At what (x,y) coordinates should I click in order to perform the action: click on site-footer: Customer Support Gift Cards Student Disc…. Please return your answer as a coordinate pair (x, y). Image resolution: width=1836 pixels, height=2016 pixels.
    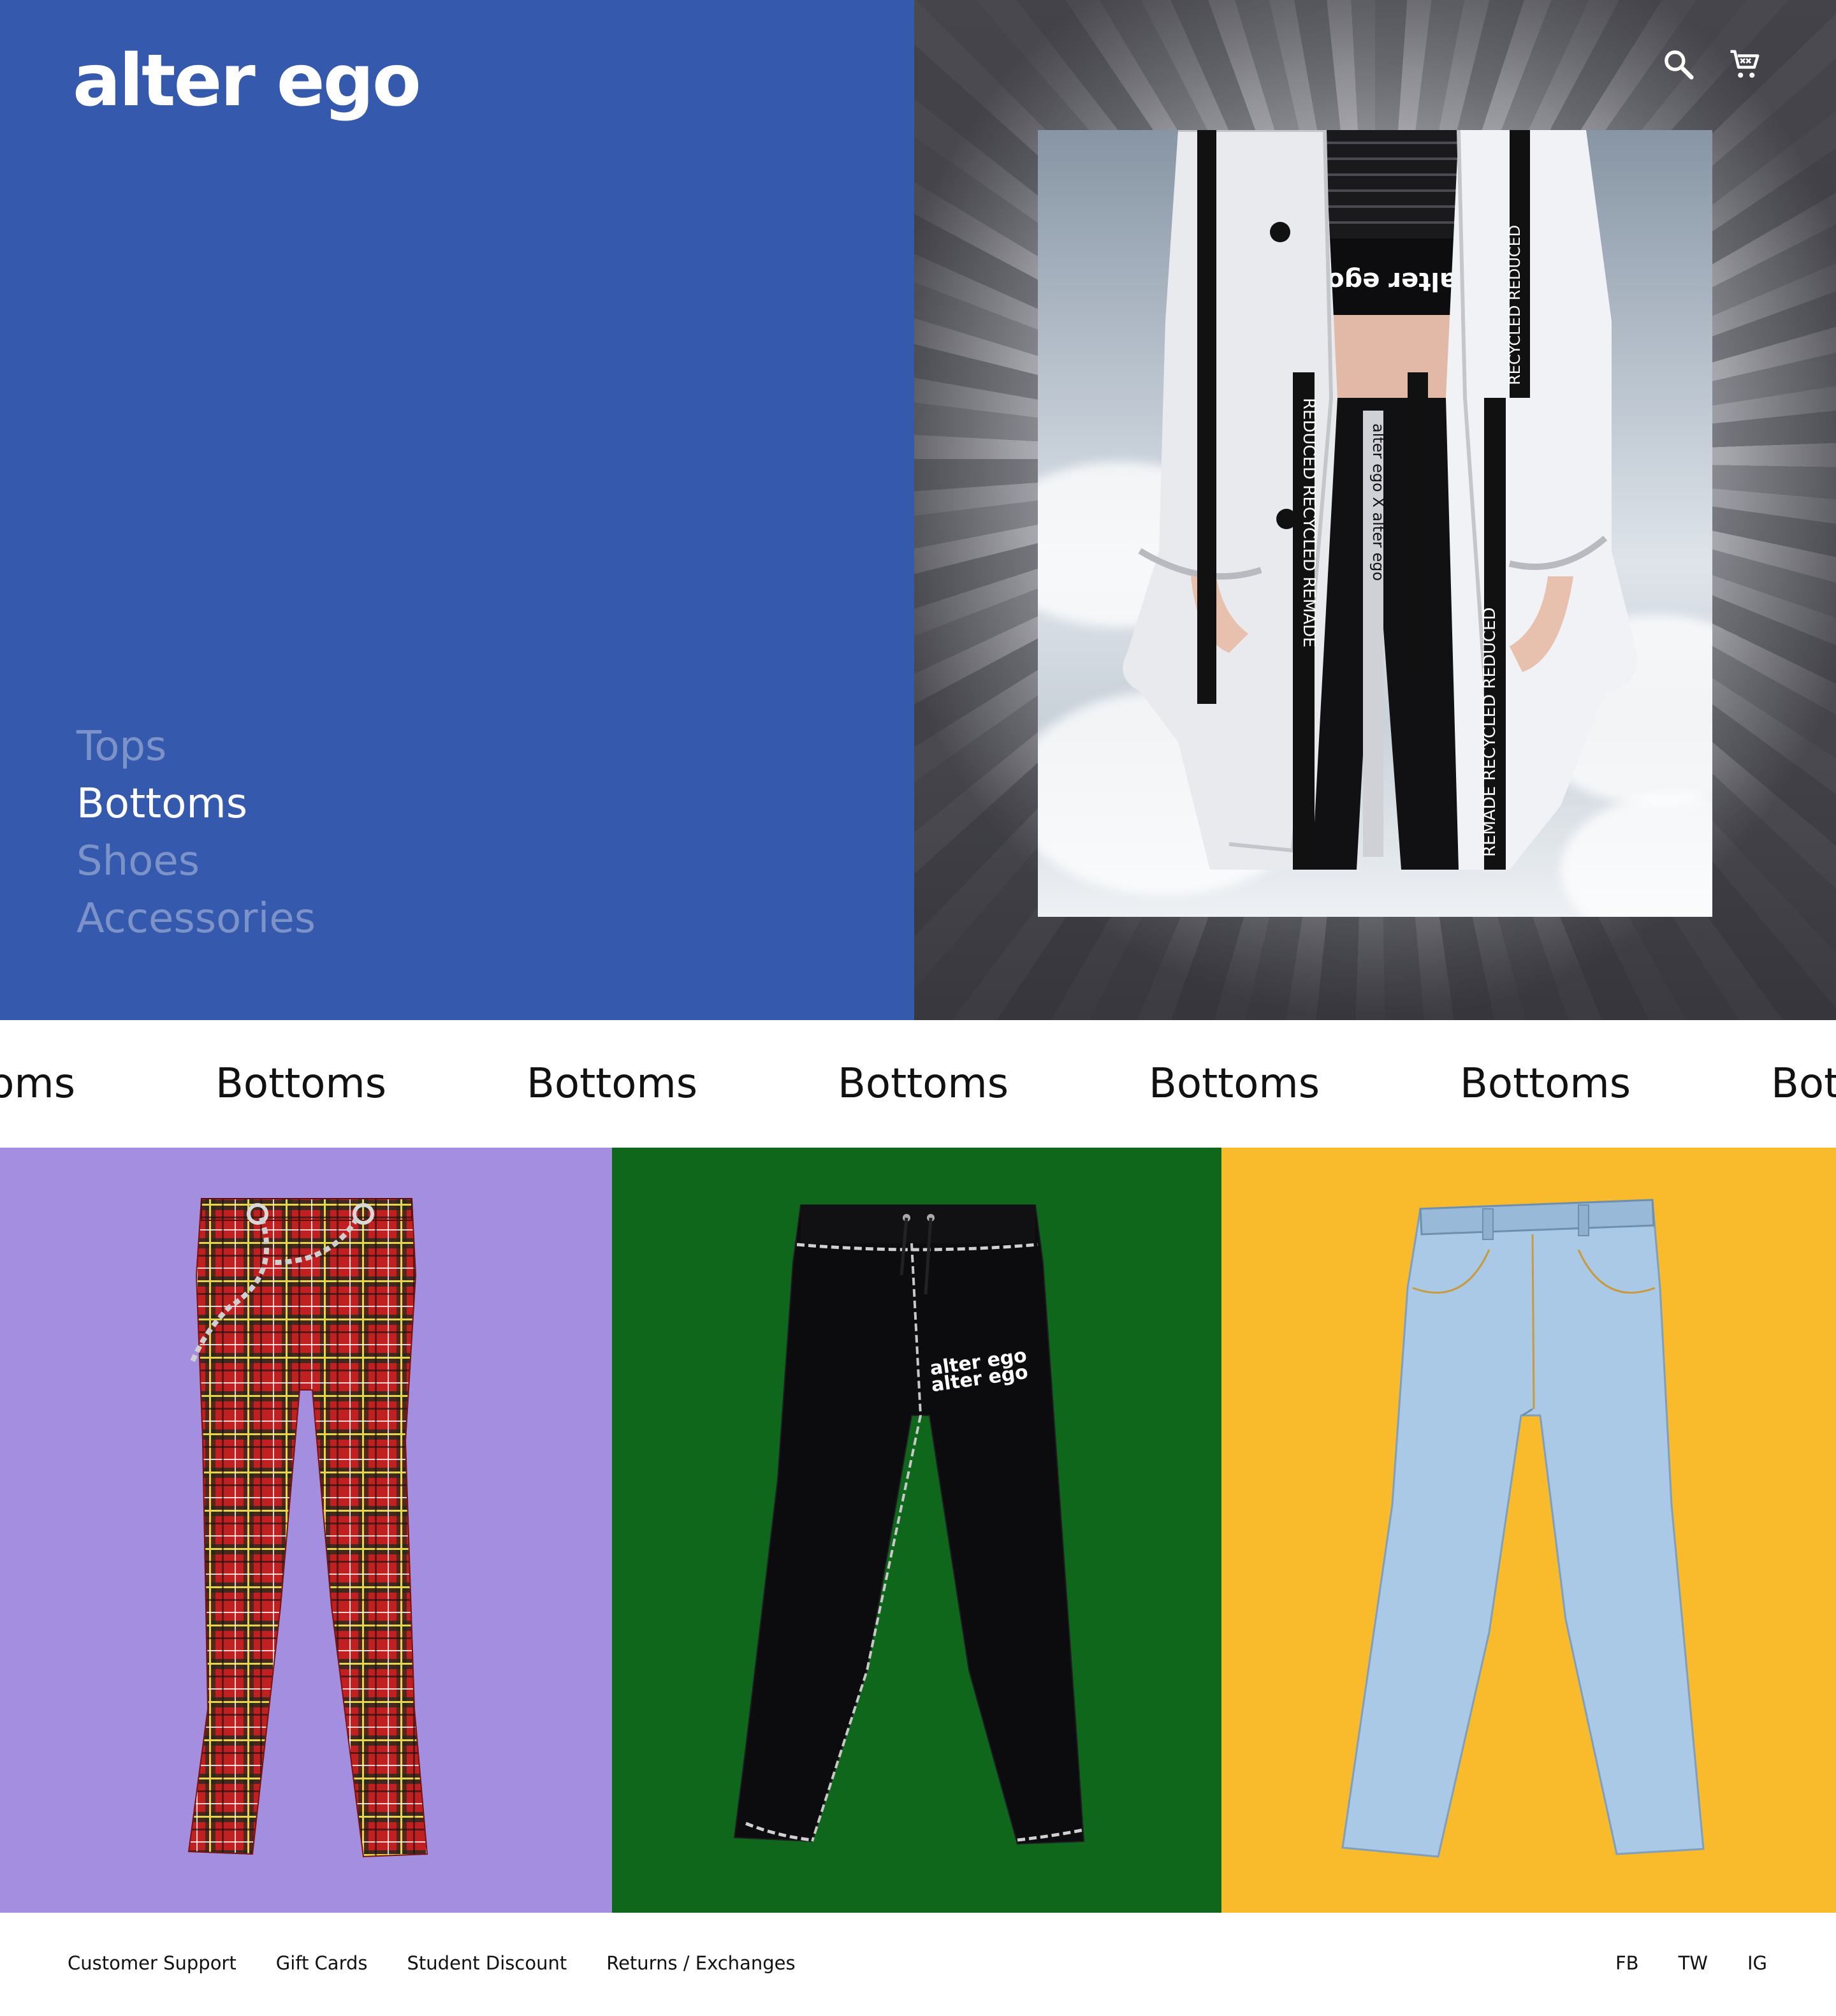
    Looking at the image, I should click on (918, 1964).